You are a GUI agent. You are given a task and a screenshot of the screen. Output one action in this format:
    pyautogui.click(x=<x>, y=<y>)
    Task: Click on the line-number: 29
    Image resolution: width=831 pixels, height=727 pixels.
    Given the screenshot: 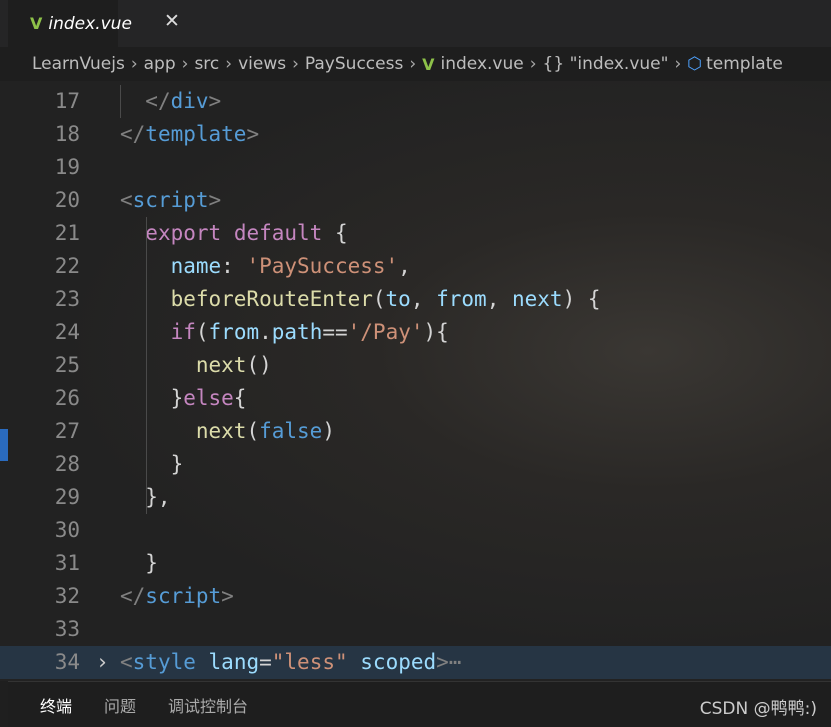 What is the action you would take?
    pyautogui.click(x=67, y=497)
    